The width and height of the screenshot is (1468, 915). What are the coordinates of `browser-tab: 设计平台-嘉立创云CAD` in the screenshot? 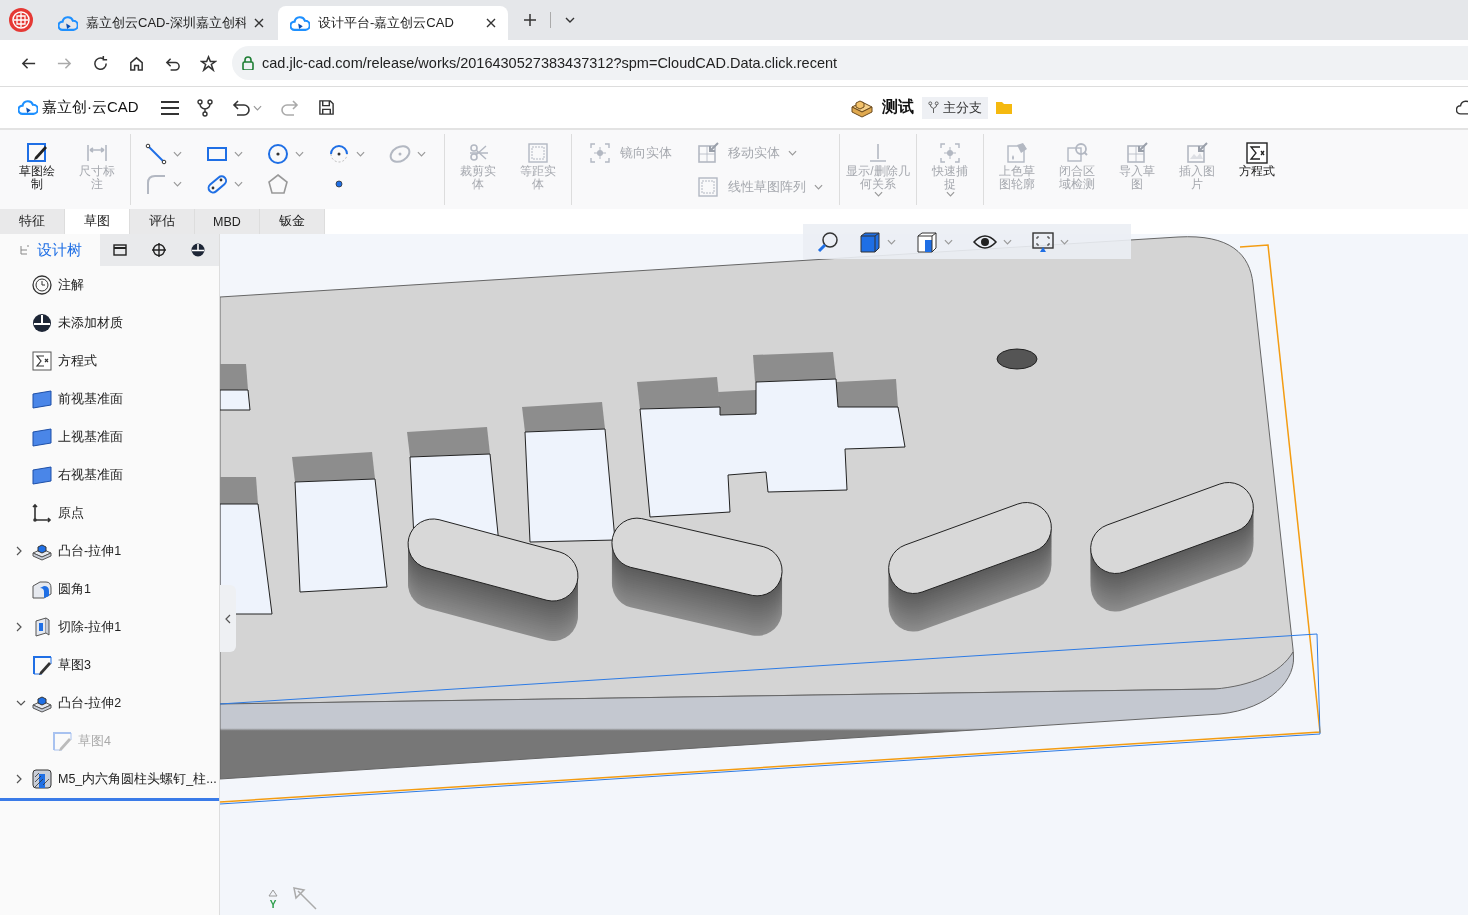 It's located at (393, 23).